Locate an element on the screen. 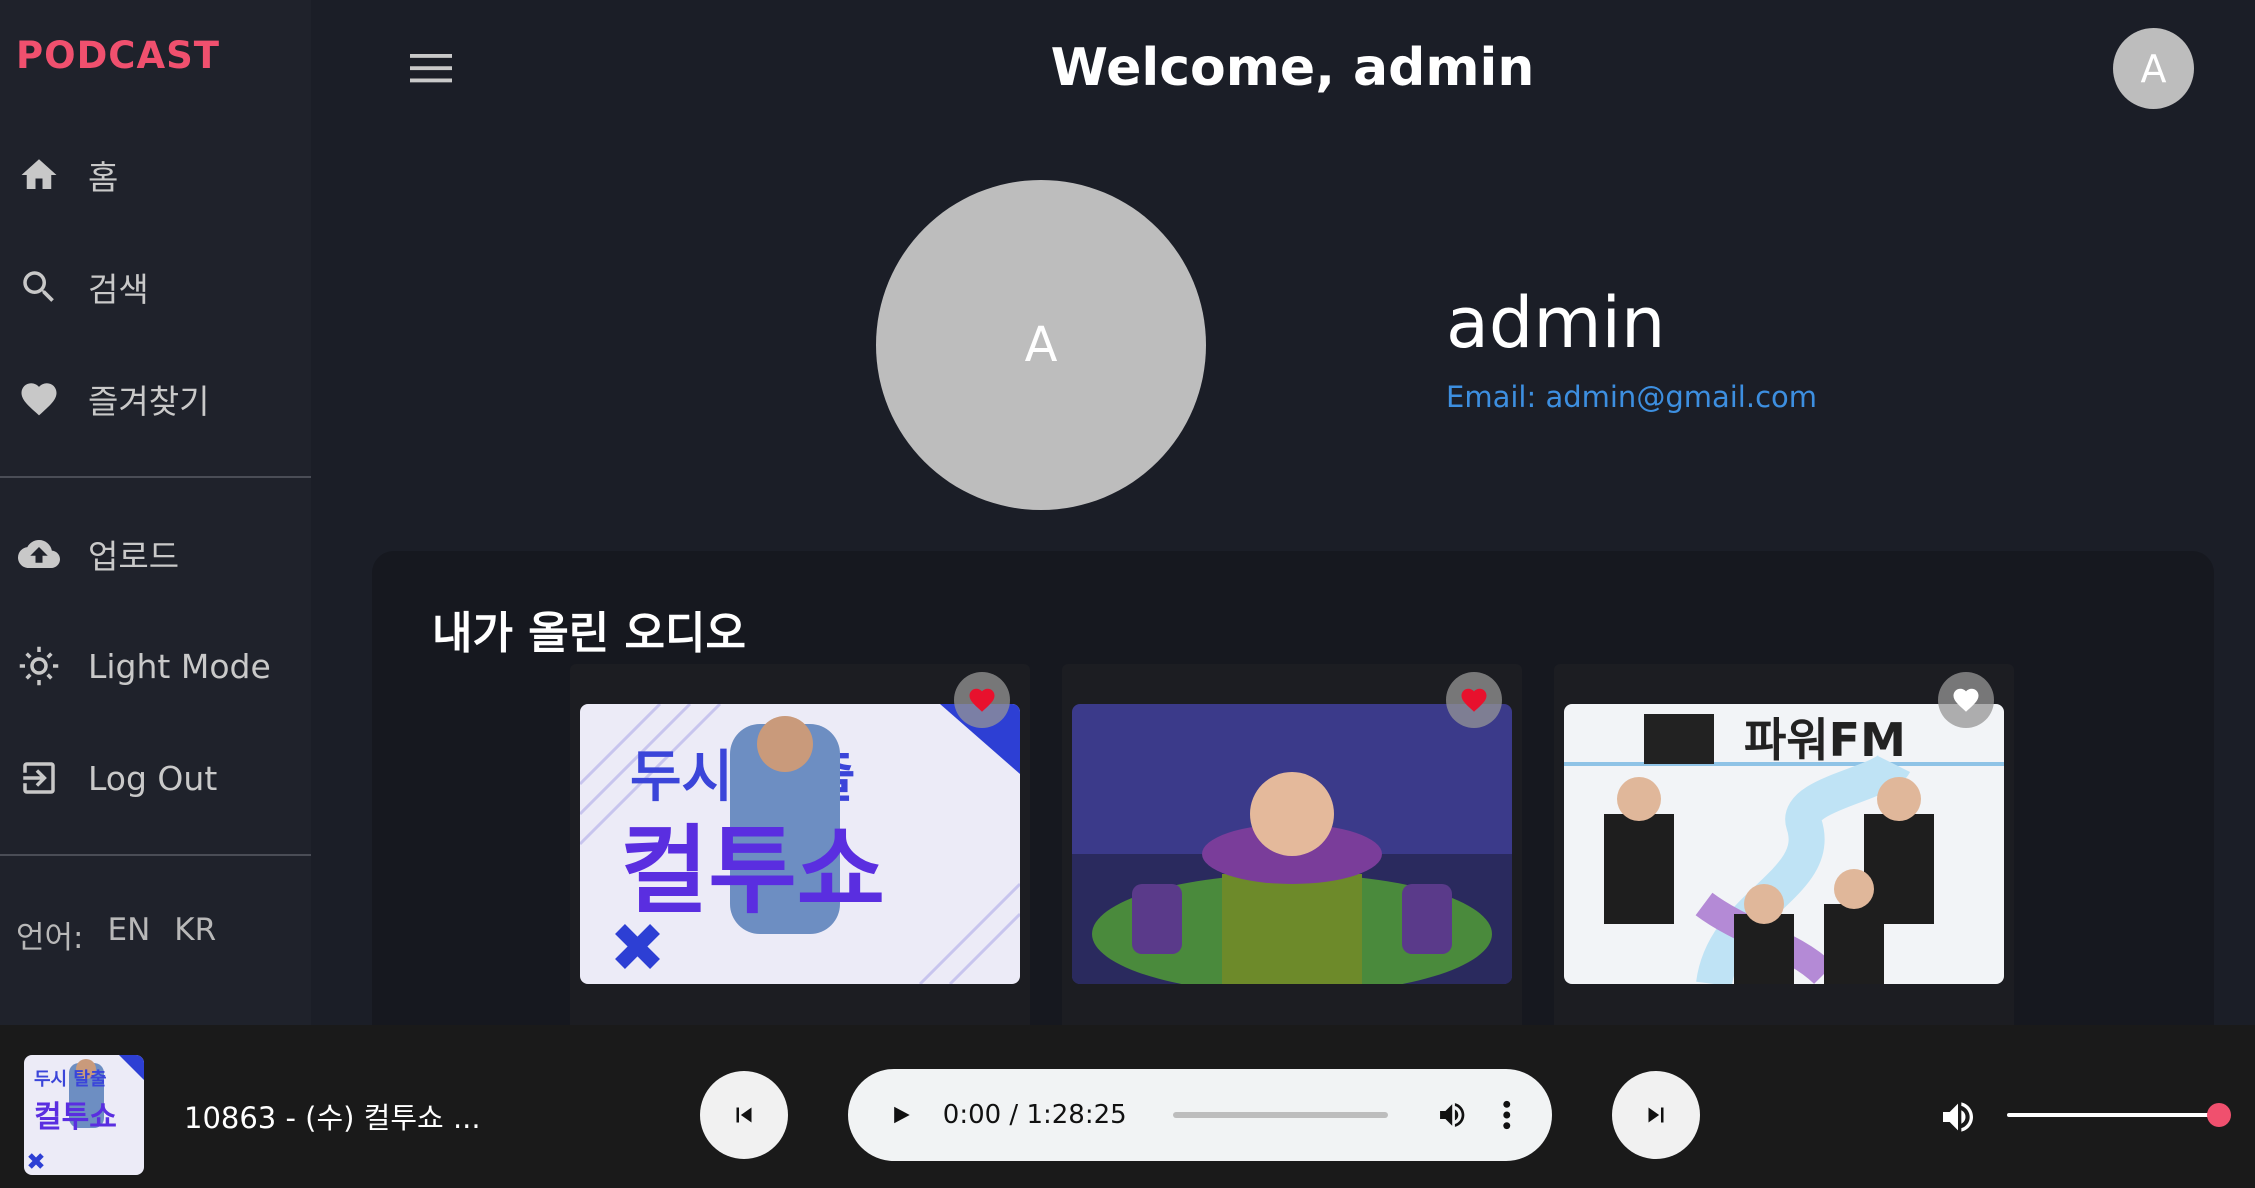  radio-show-thumbnail is located at coordinates (1292, 844).